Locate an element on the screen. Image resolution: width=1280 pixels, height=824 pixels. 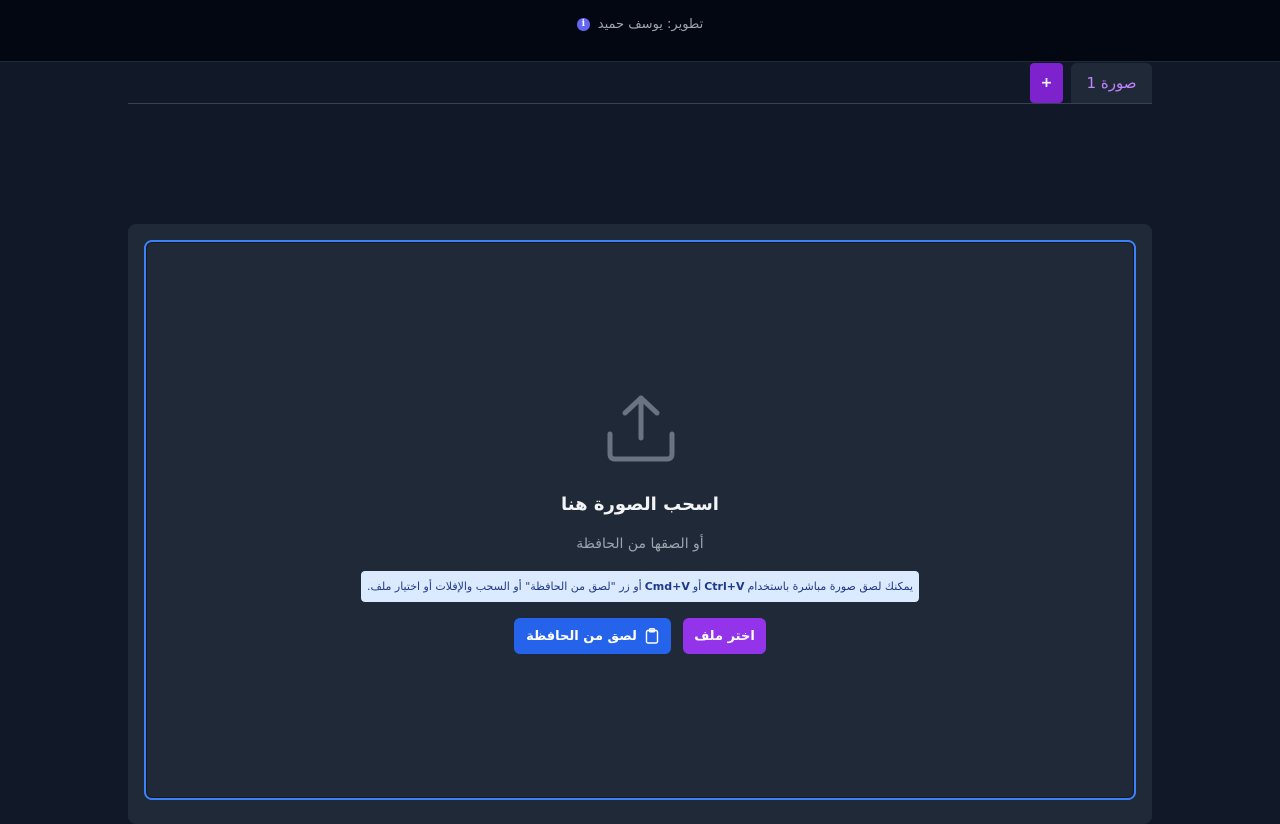
clipboard-icon is located at coordinates (652, 636).